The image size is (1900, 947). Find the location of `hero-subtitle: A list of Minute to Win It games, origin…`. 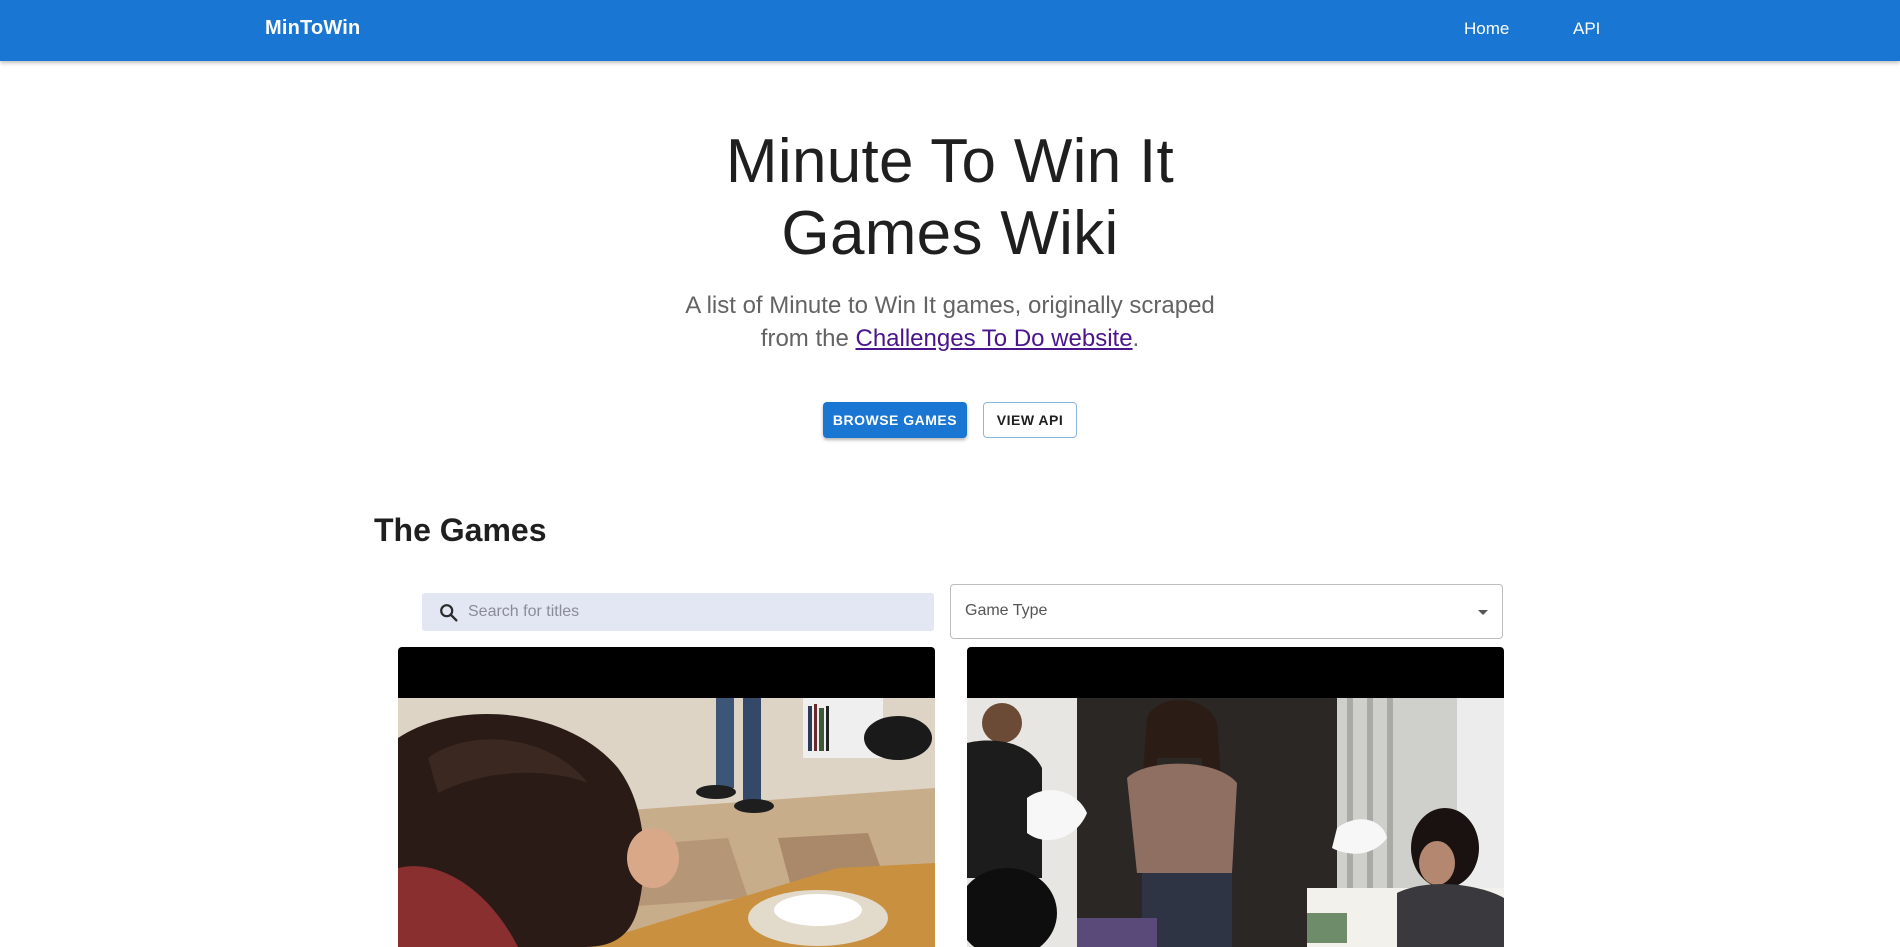

hero-subtitle: A list of Minute to Win It games, origin… is located at coordinates (950, 322).